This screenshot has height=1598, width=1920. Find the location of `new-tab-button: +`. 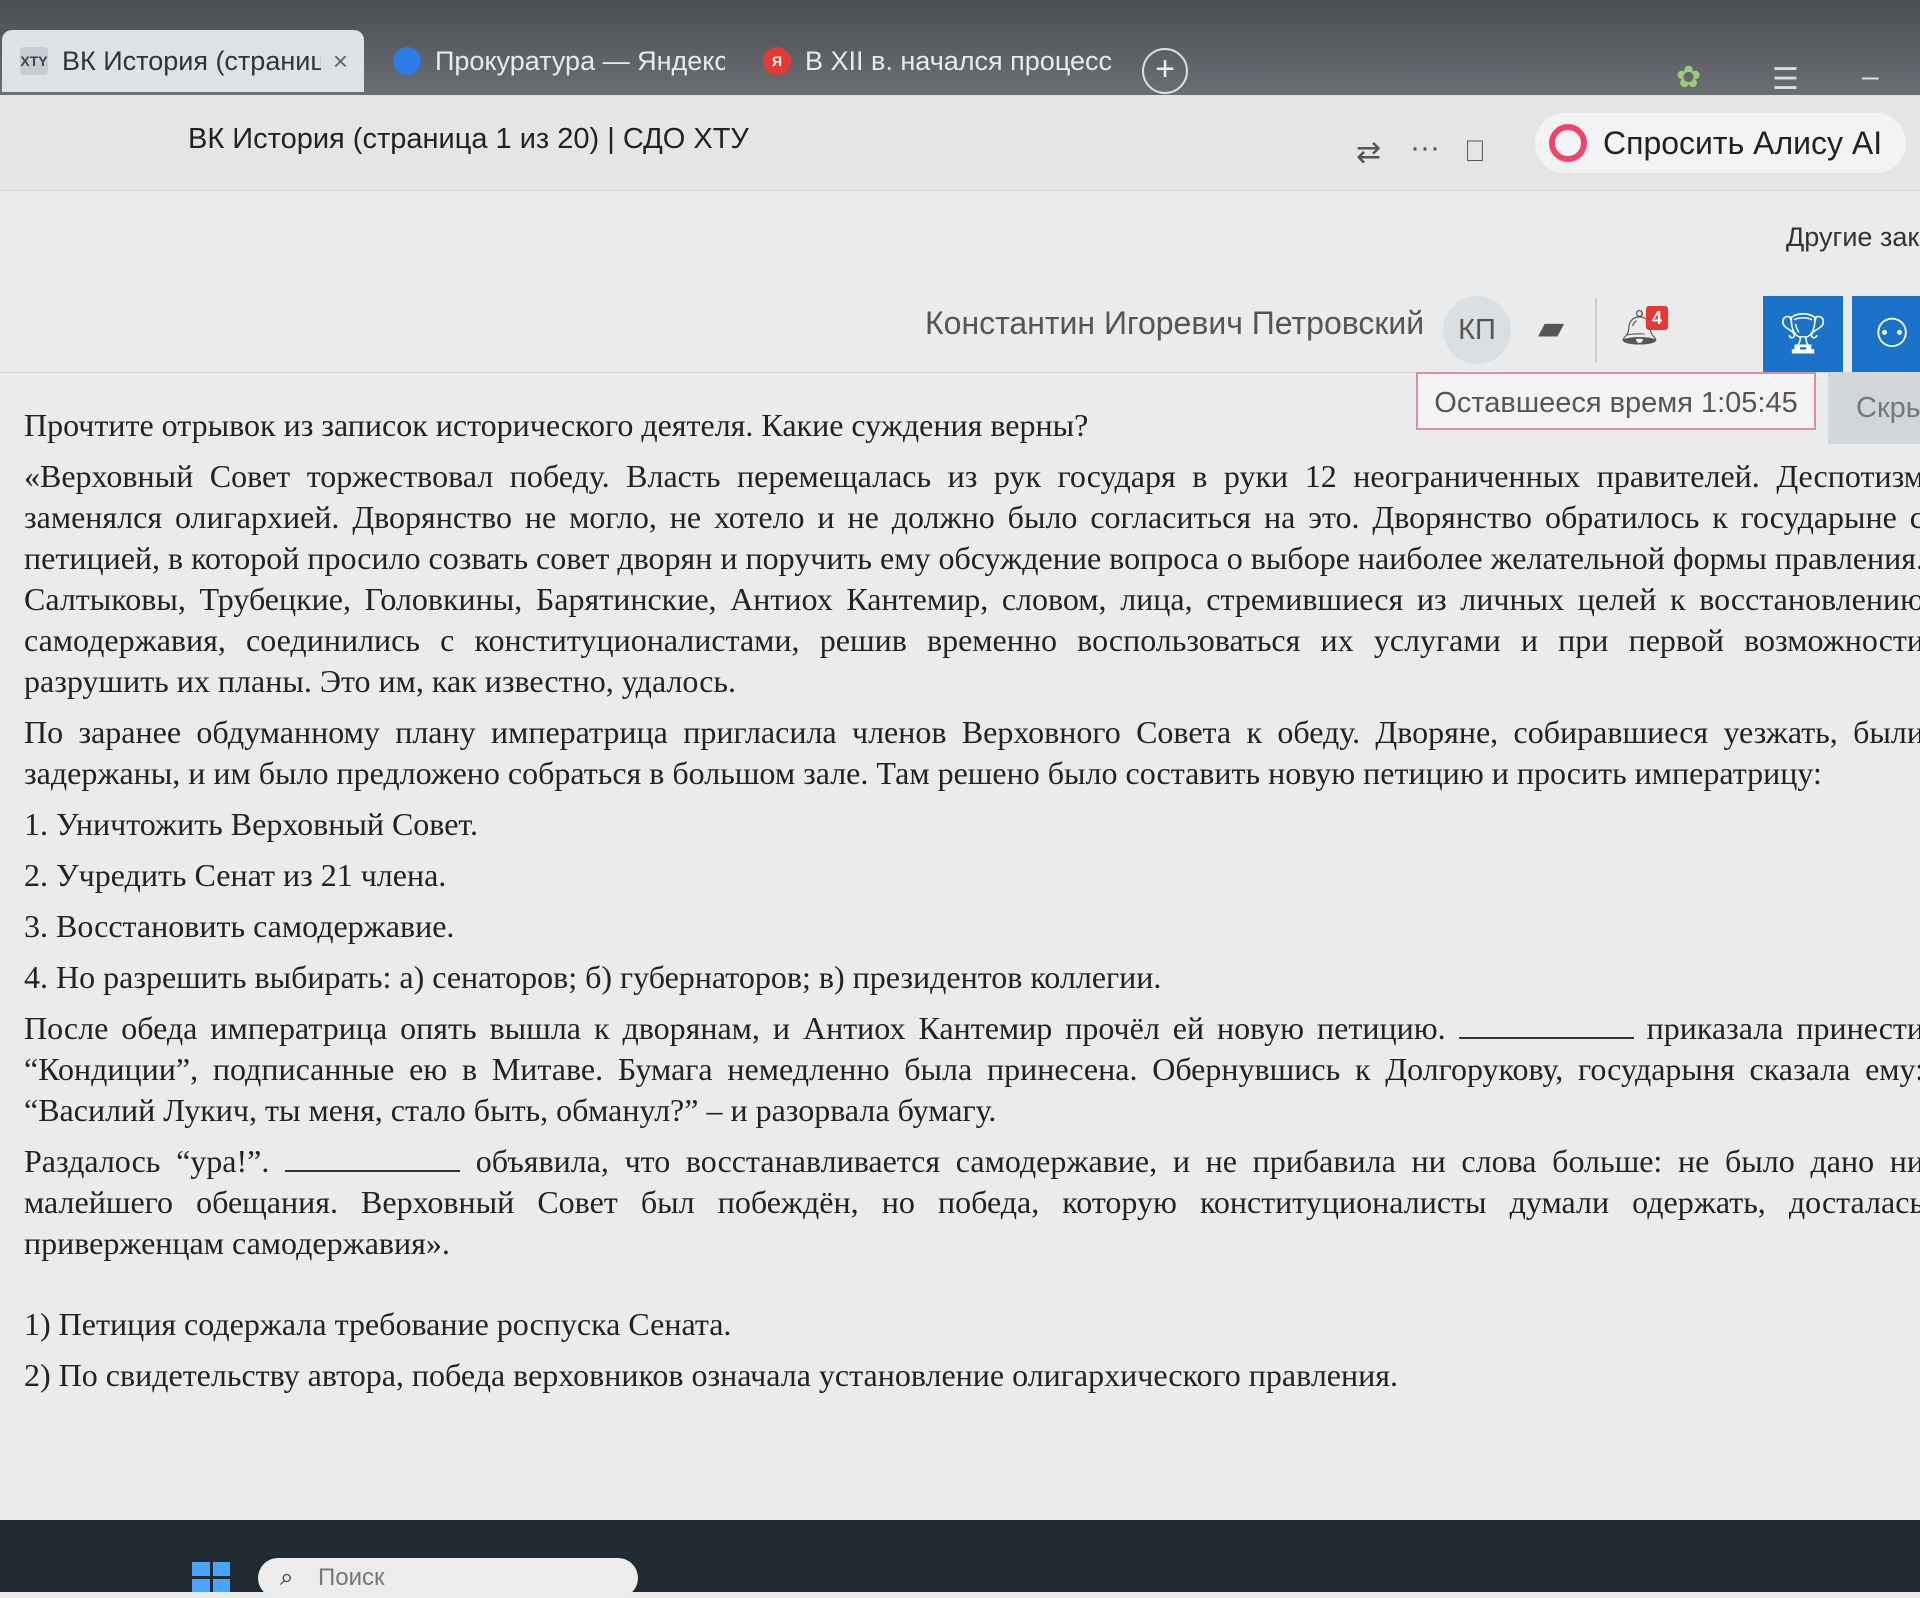

new-tab-button: + is located at coordinates (1165, 71).